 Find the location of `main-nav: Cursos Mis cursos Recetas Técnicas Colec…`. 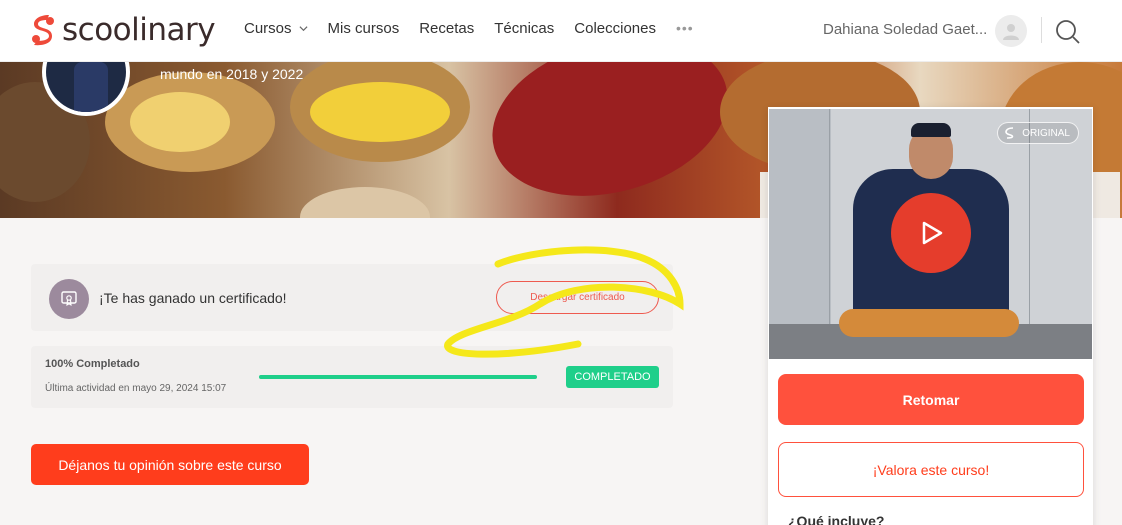

main-nav: Cursos Mis cursos Recetas Técnicas Colec… is located at coordinates (479, 28).